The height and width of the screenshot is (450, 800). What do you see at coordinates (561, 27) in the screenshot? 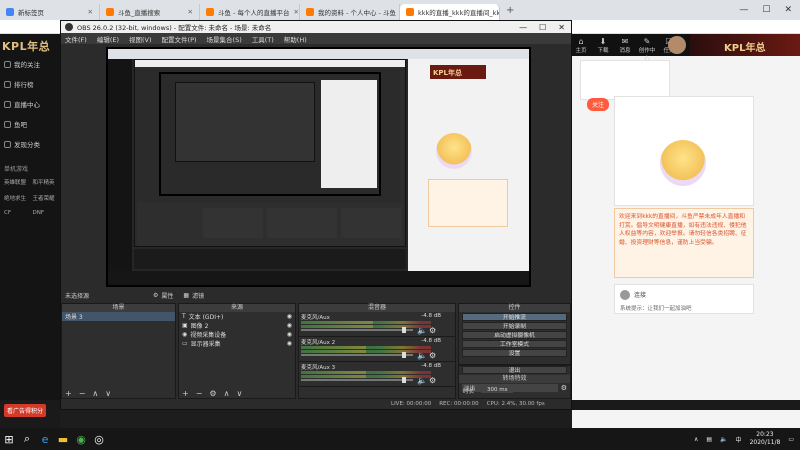
I see `close-button: ✕` at bounding box center [561, 27].